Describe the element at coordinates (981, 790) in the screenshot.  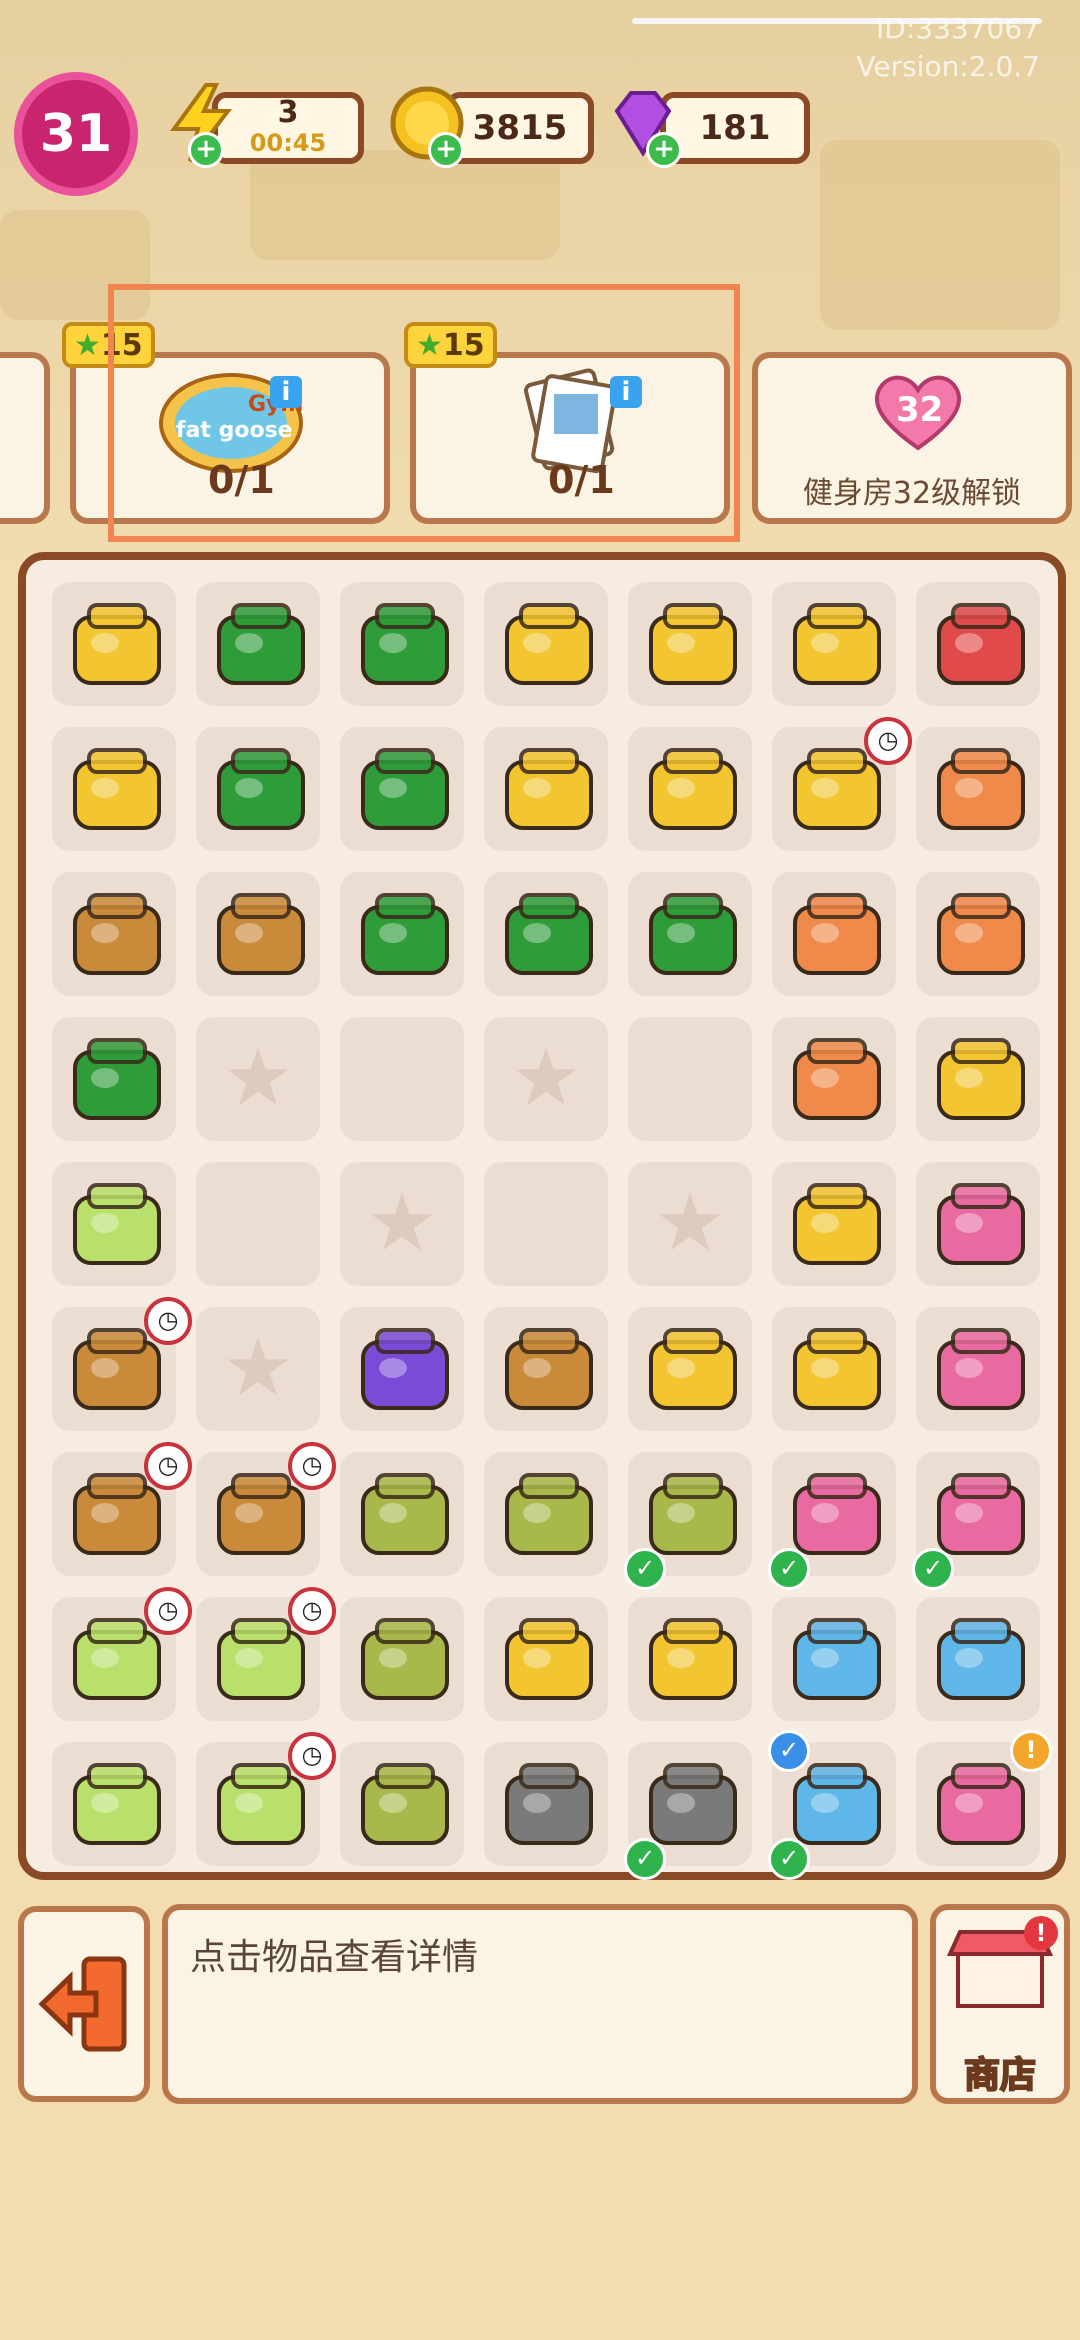
I see `hammer-icon` at that location.